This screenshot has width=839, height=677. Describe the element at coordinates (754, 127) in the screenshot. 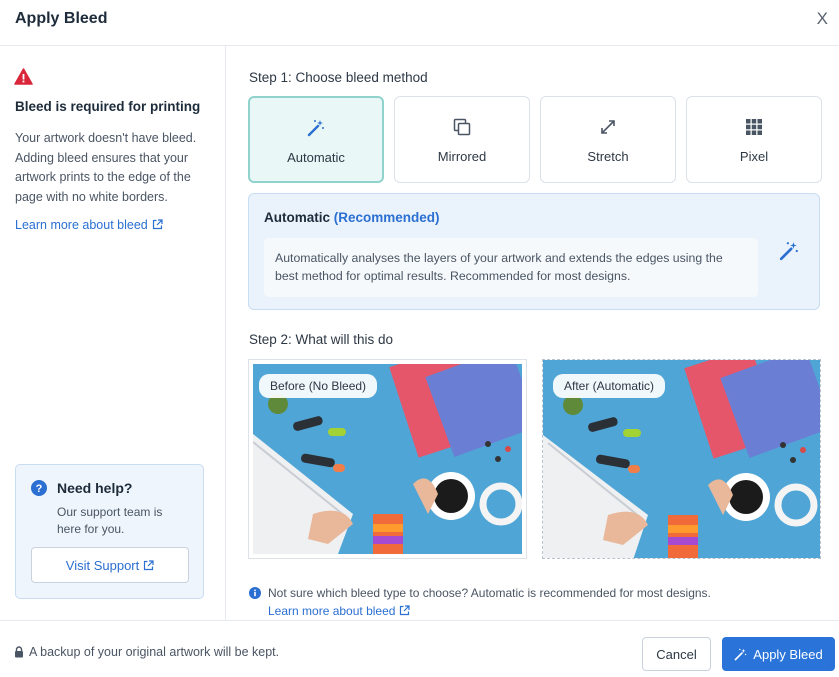

I see `grid-icon` at that location.